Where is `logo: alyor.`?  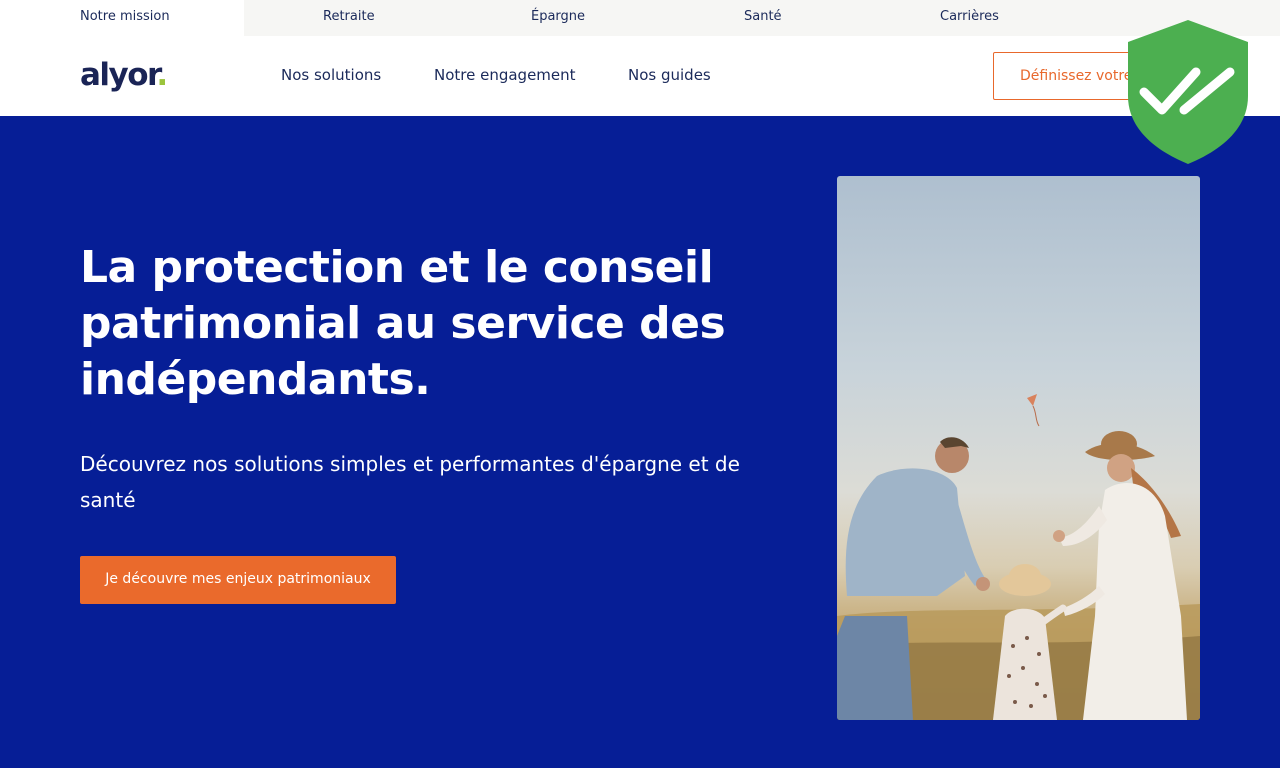
logo: alyor. is located at coordinates (124, 75).